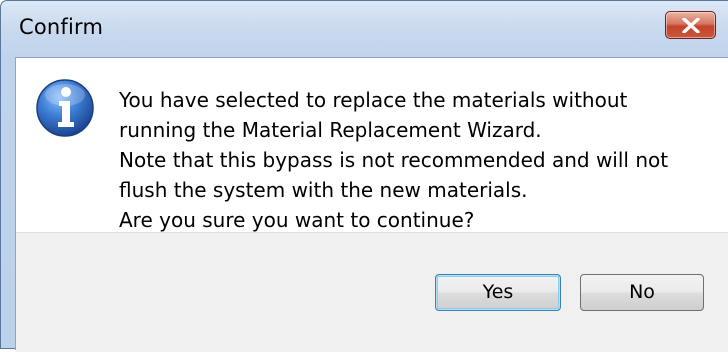 Image resolution: width=728 pixels, height=352 pixels. What do you see at coordinates (323, 190) in the screenshot?
I see `message-line: flush the system with the new materials.` at bounding box center [323, 190].